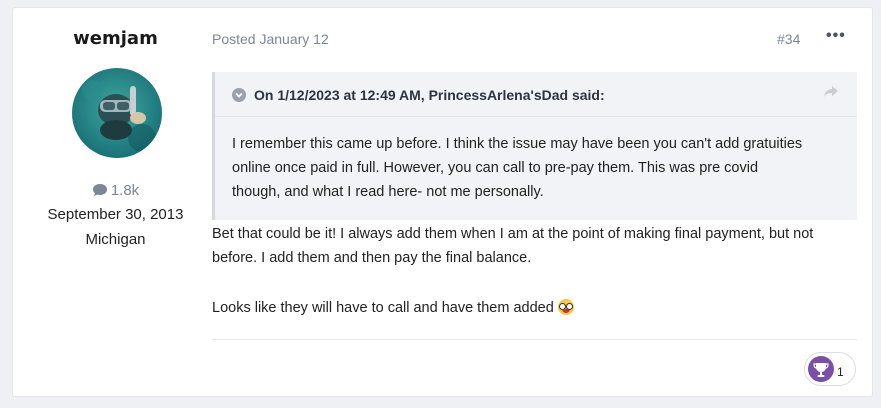 This screenshot has width=881, height=408. Describe the element at coordinates (239, 95) in the screenshot. I see `chevron-down-icon` at that location.